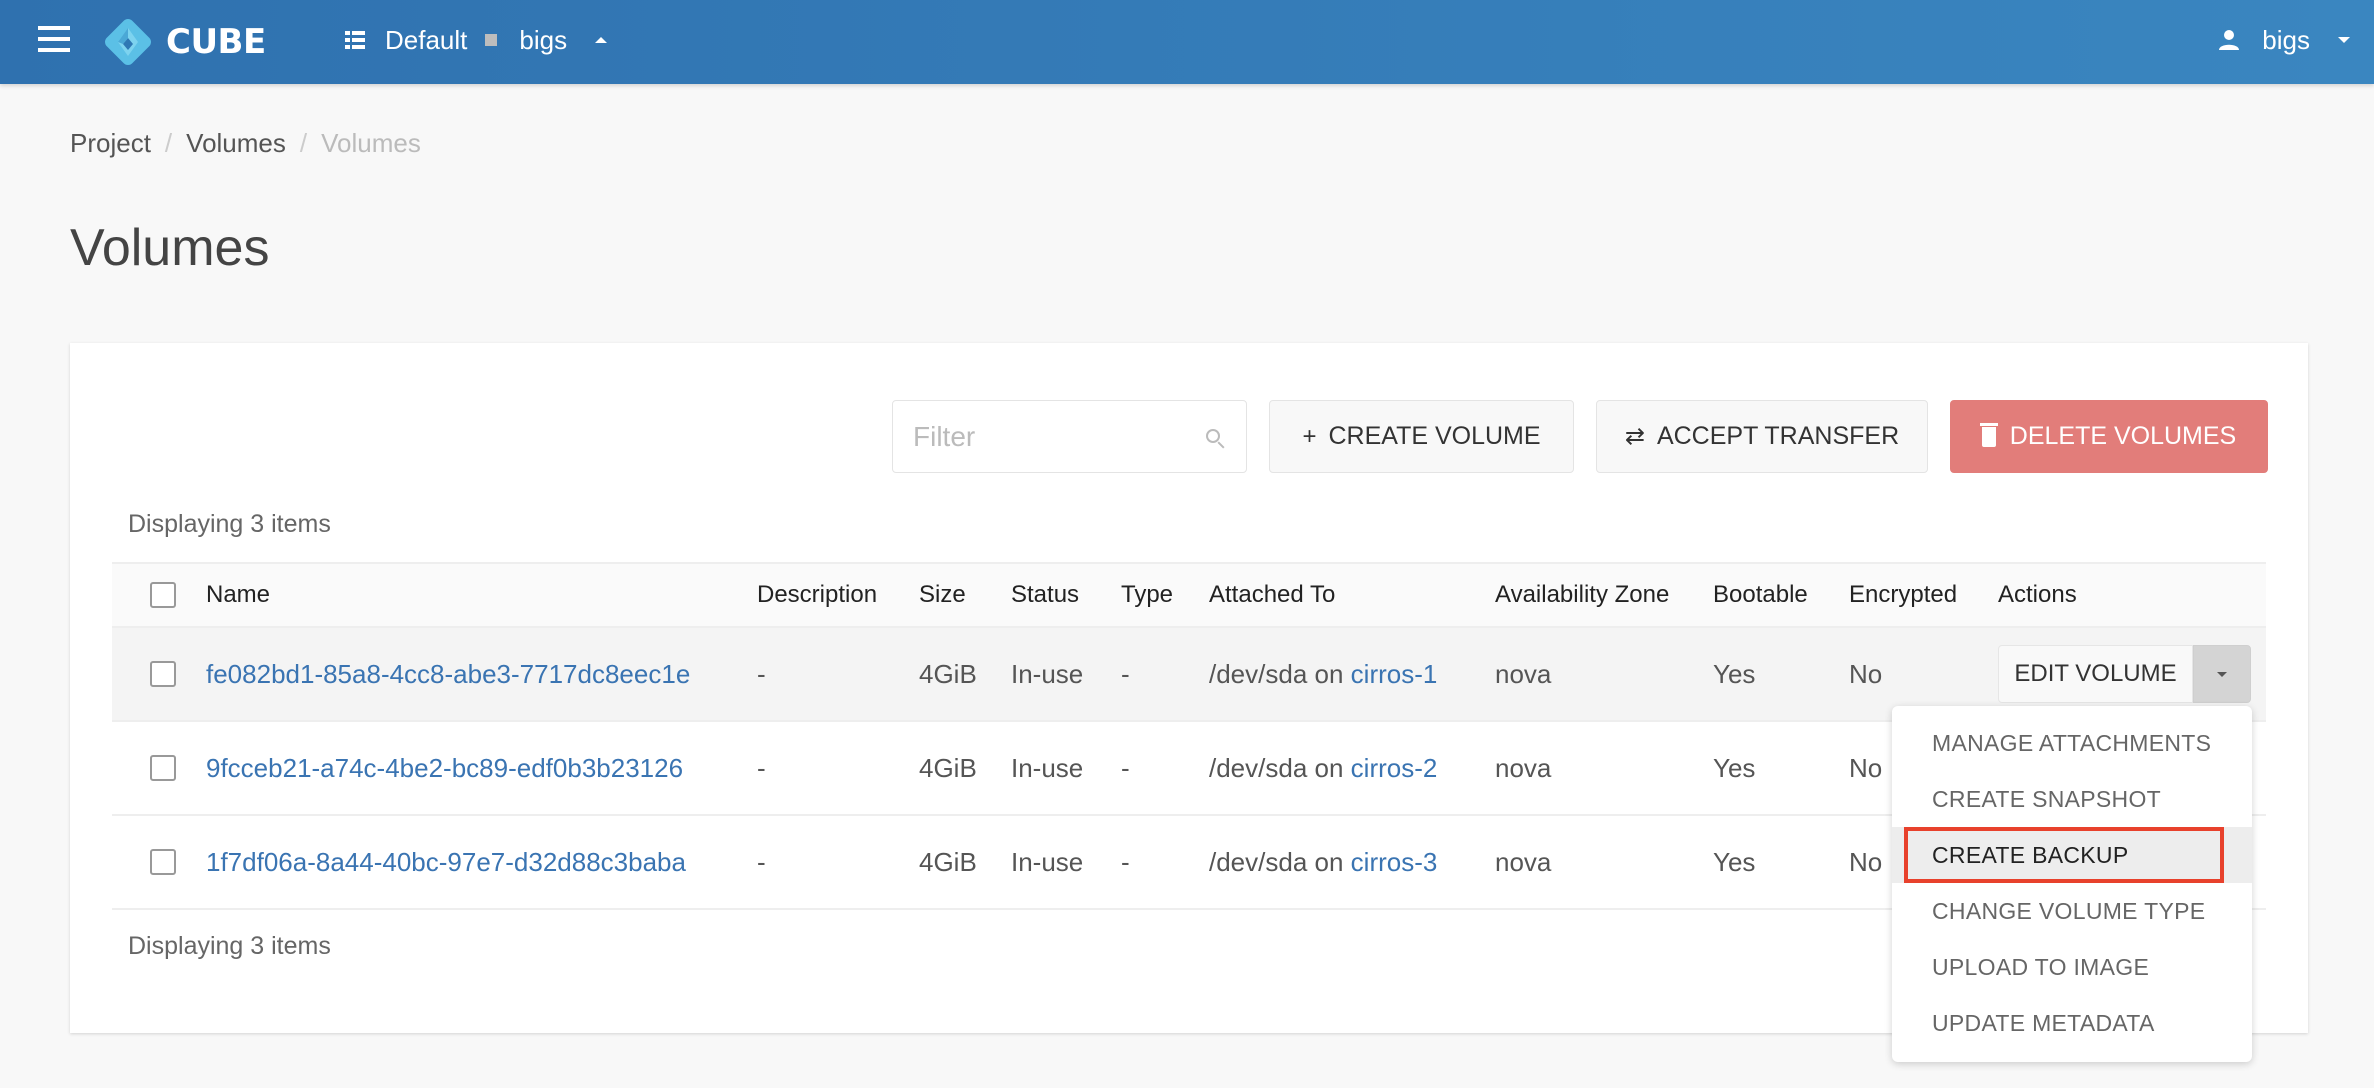  What do you see at coordinates (355, 40) in the screenshot?
I see `list-icon` at bounding box center [355, 40].